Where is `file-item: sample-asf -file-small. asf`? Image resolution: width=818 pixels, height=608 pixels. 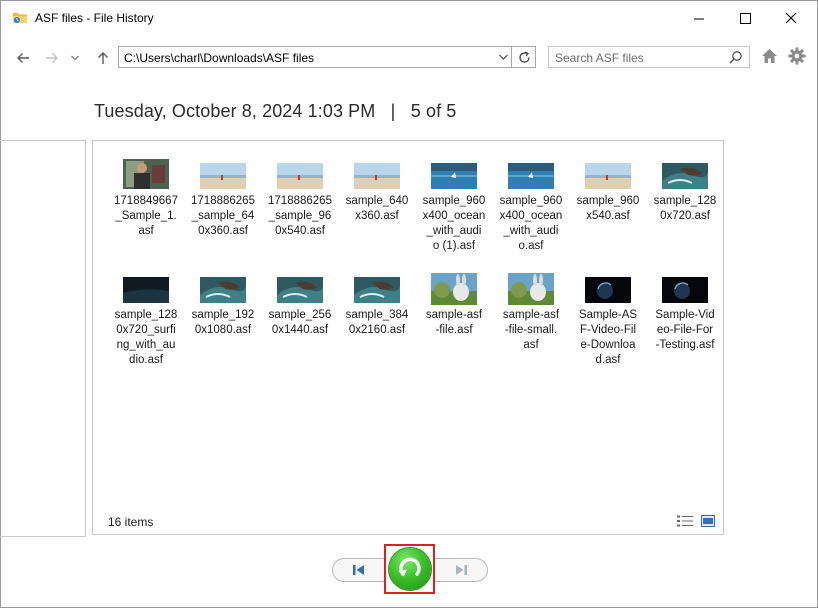 file-item: sample-asf -file-small. asf is located at coordinates (531, 313).